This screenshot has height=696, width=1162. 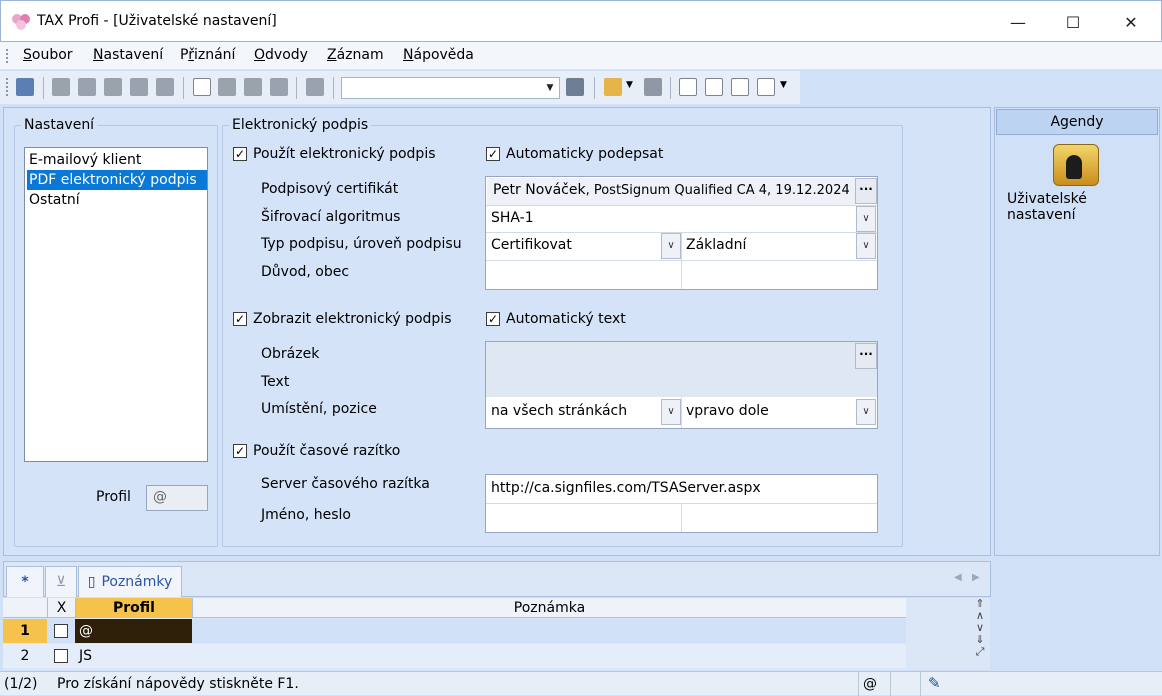 What do you see at coordinates (315, 87) in the screenshot?
I see `copy-record-icon` at bounding box center [315, 87].